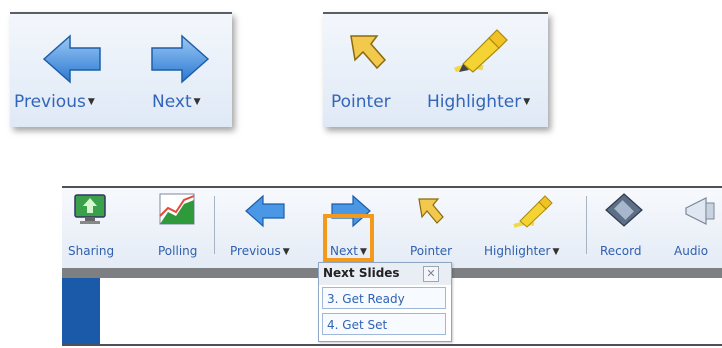 The height and width of the screenshot is (348, 722). Describe the element at coordinates (526, 229) in the screenshot. I see `toolbar-highlighter-button: Highlighter ▼` at that location.